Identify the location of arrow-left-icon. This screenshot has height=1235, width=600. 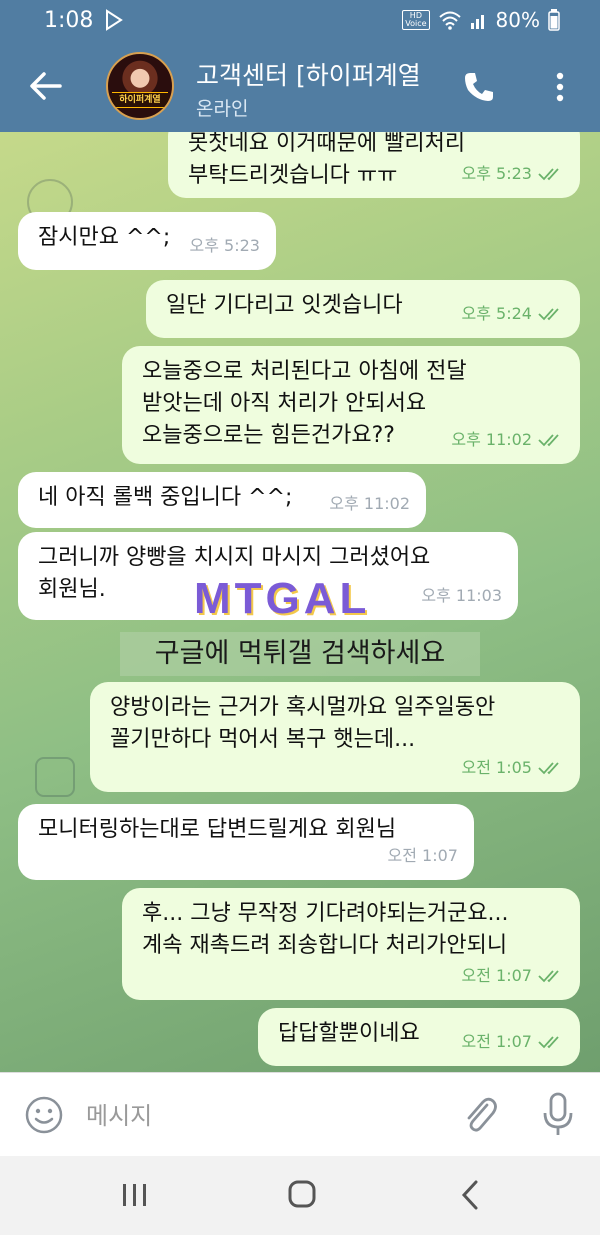
(46, 86).